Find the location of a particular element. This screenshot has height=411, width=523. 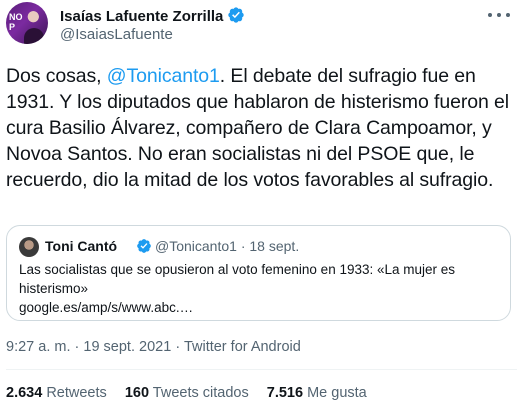

tweet-source: Twitter for Android is located at coordinates (242, 347).